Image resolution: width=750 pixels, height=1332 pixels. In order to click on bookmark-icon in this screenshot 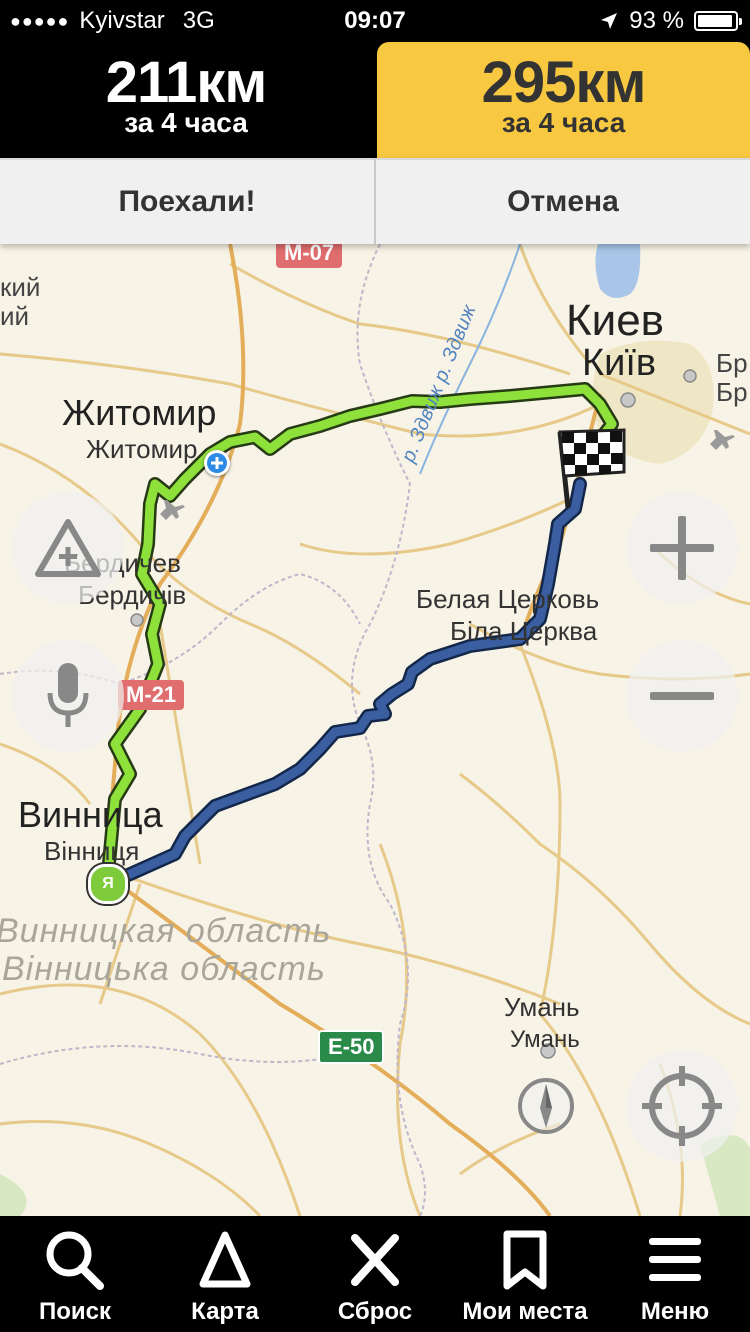, I will do `click(525, 1260)`.